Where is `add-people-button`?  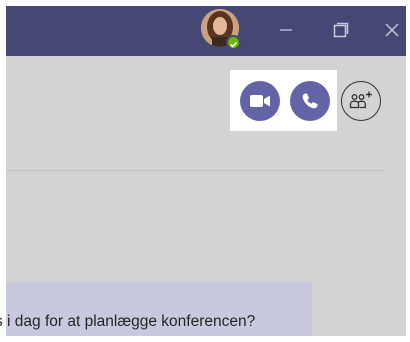 add-people-button is located at coordinates (361, 101).